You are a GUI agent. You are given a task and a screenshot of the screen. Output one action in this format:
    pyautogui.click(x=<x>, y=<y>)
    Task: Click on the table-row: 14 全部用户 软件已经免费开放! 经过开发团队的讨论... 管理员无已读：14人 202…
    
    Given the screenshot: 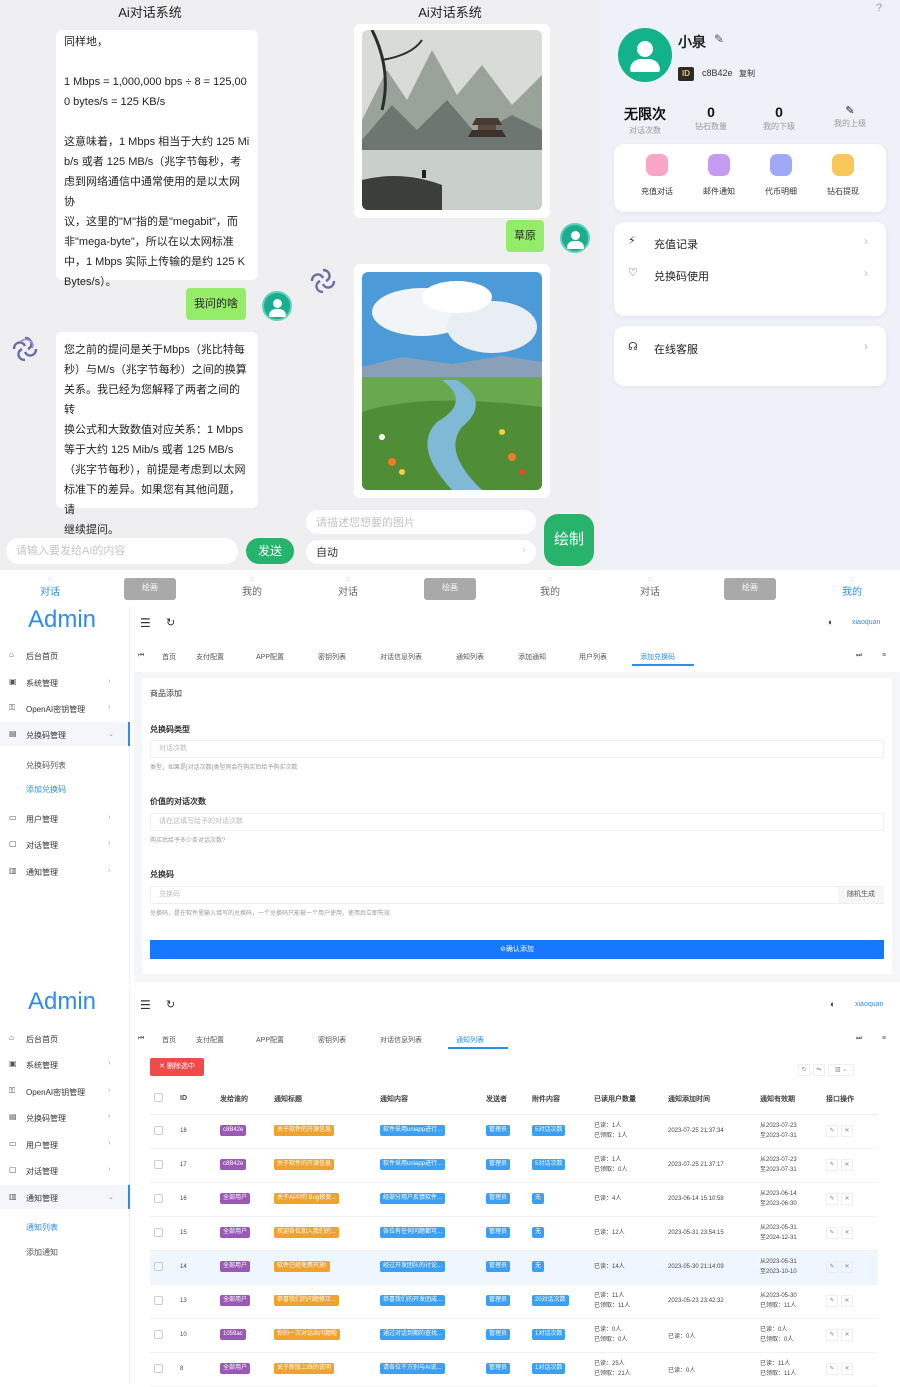 What is the action you would take?
    pyautogui.click(x=514, y=1267)
    